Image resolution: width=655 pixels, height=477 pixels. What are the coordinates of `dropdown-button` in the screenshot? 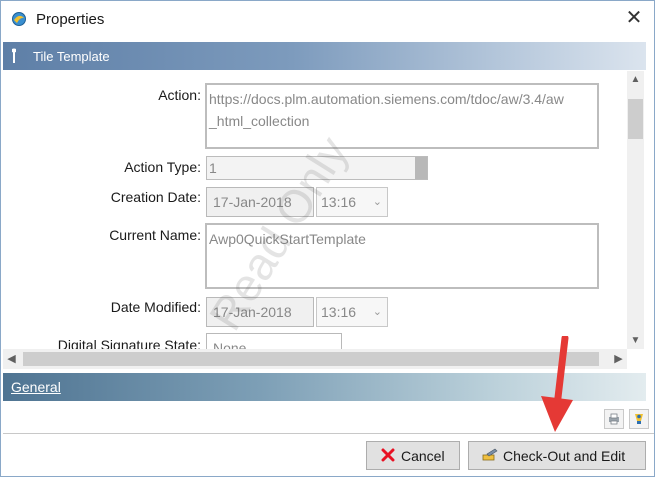 It's located at (421, 168).